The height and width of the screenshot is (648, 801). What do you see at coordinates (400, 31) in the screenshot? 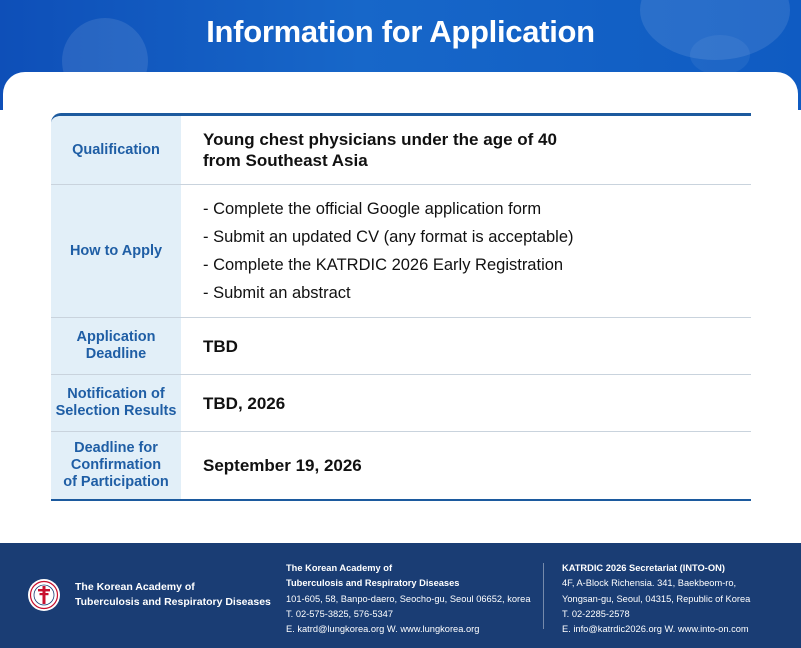
I see `page-title: Information for Application` at bounding box center [400, 31].